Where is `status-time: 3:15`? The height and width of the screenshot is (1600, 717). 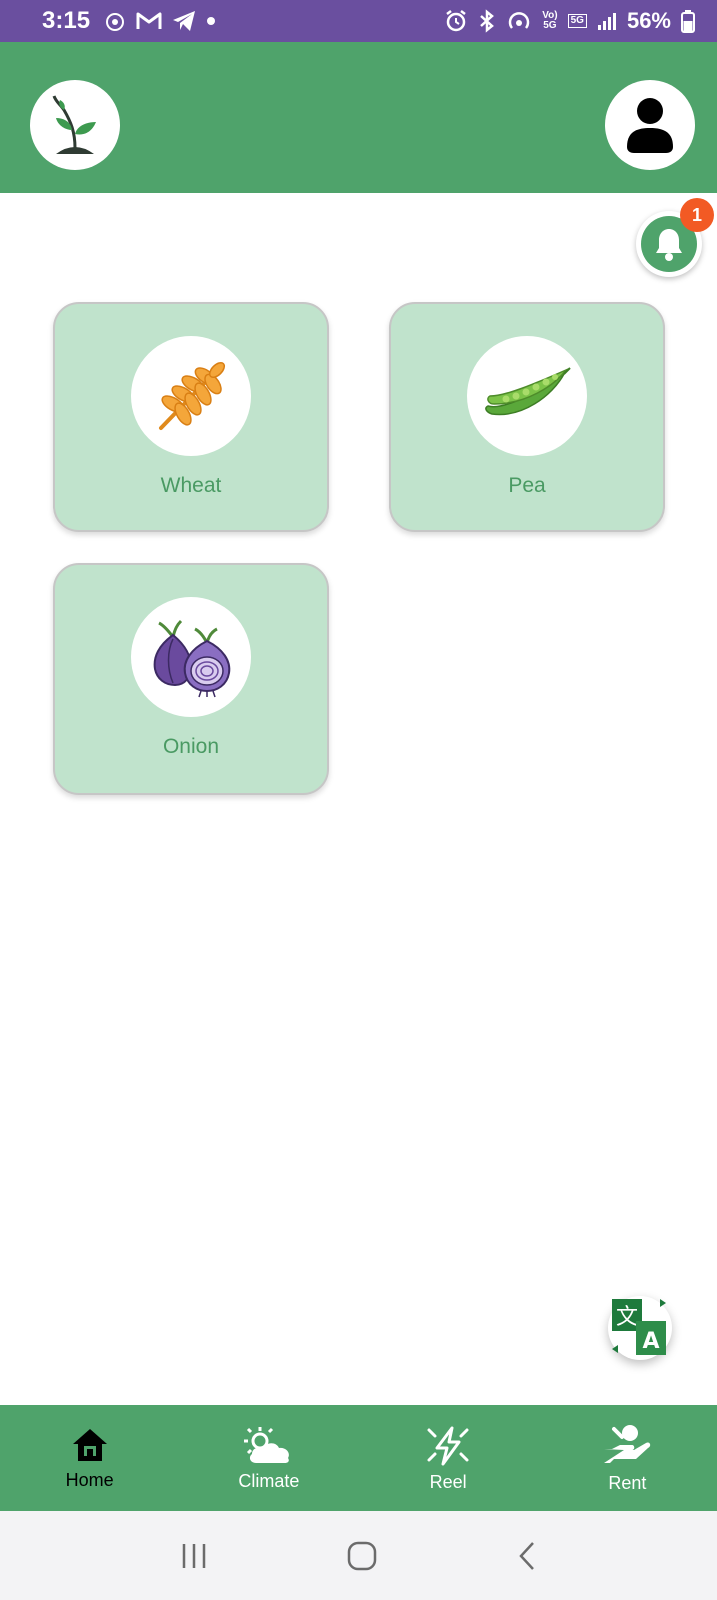
status-time: 3:15 is located at coordinates (66, 20).